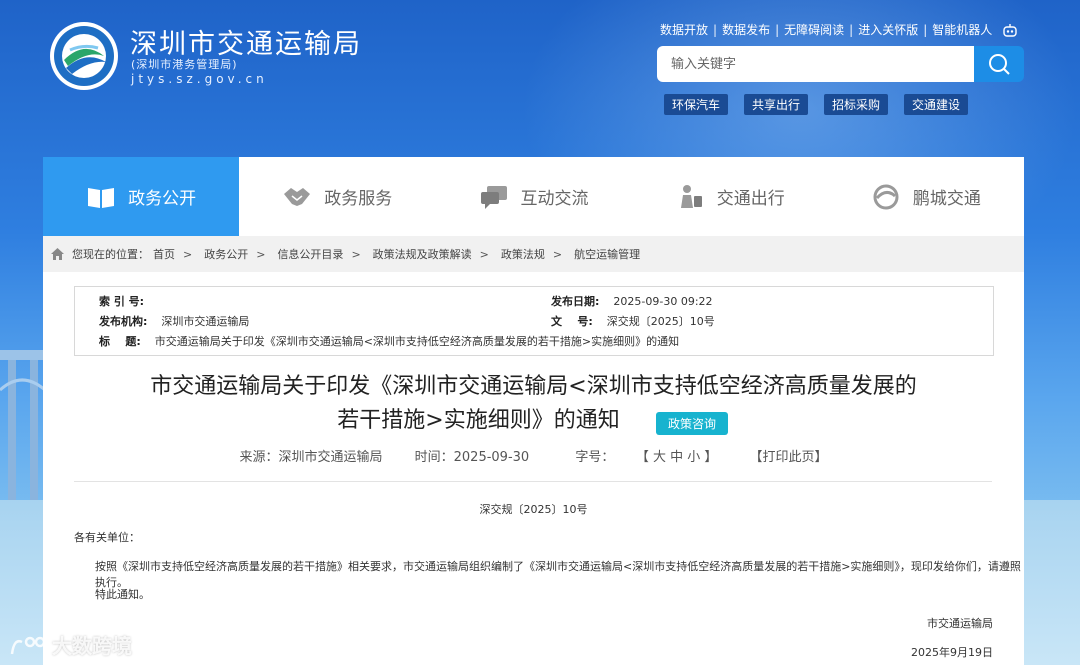  I want to click on link-data-release: 数据发布, so click(746, 29).